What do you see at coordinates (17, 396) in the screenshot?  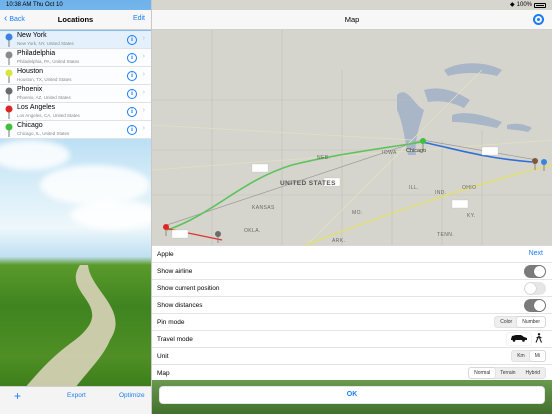 I see `plus-icon: +` at bounding box center [17, 396].